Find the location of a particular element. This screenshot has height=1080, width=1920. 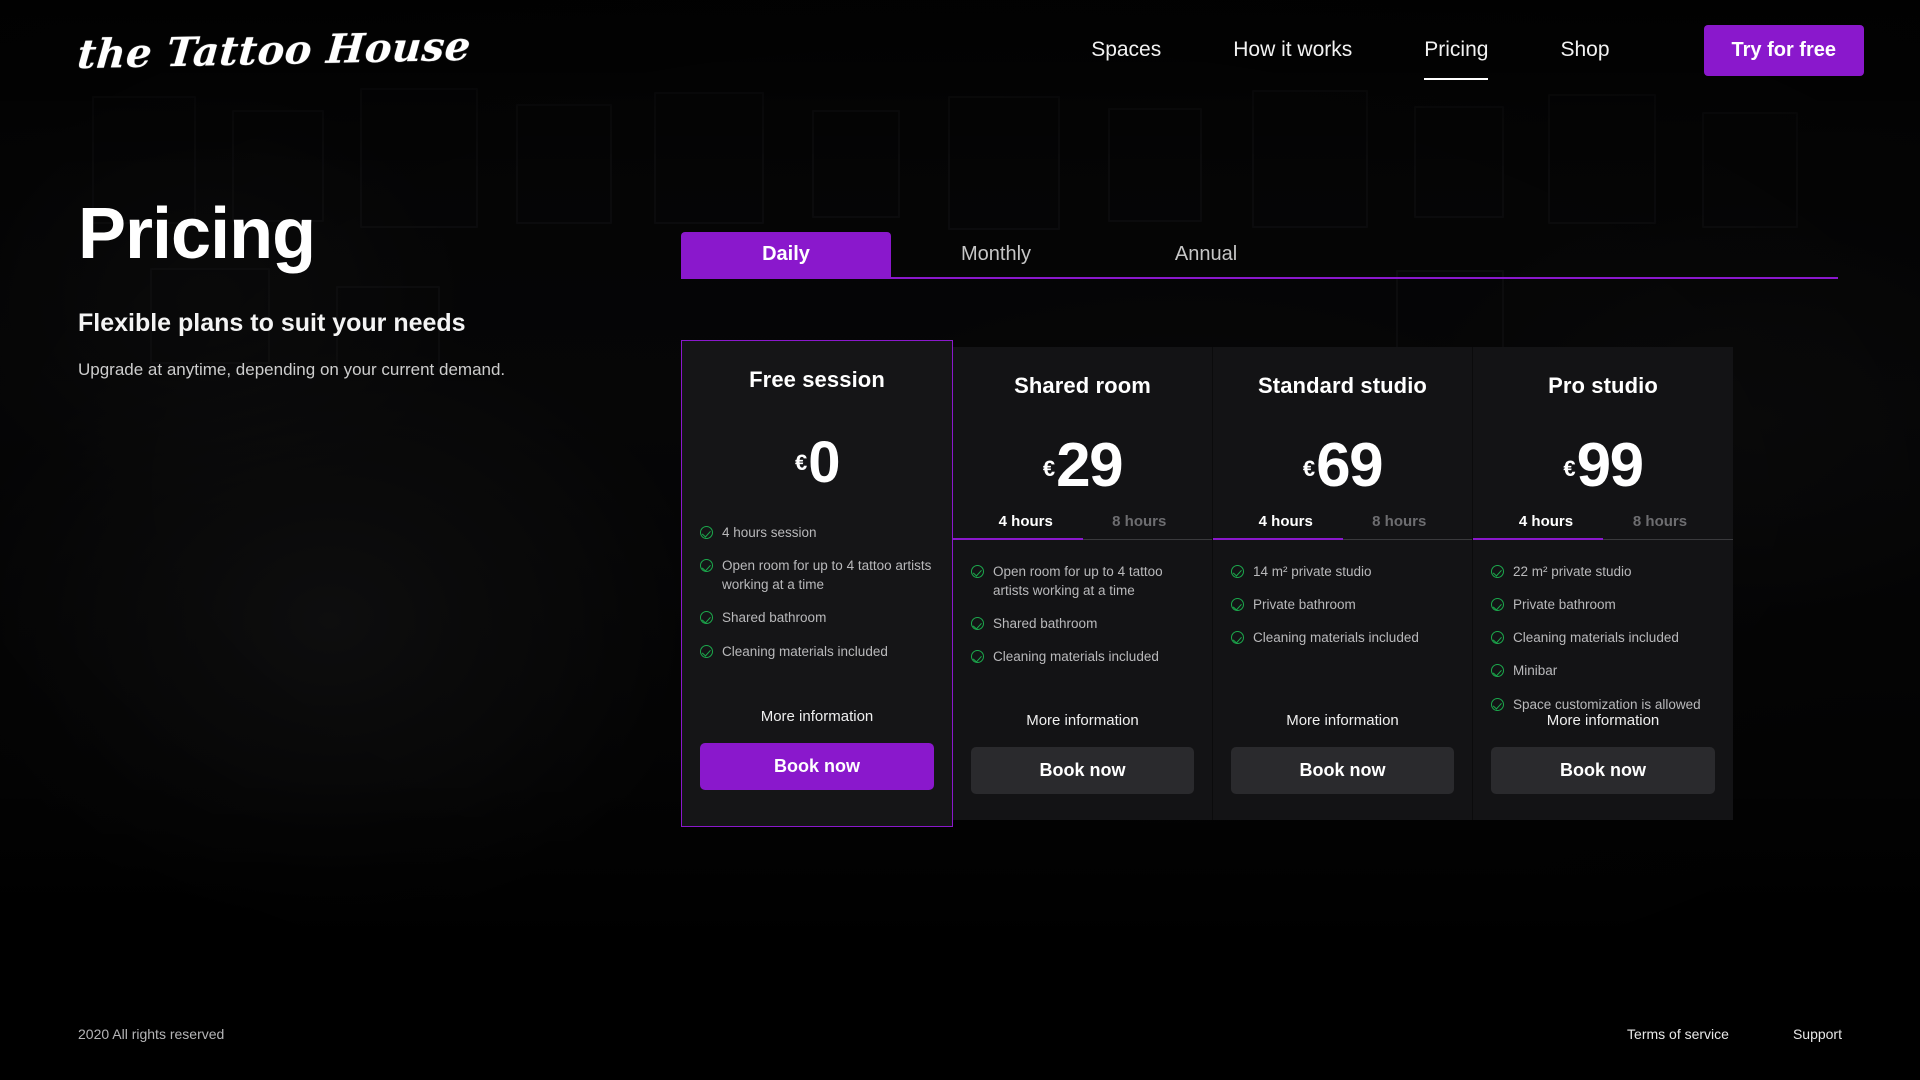

tab-monthly: Monthly is located at coordinates (996, 254).